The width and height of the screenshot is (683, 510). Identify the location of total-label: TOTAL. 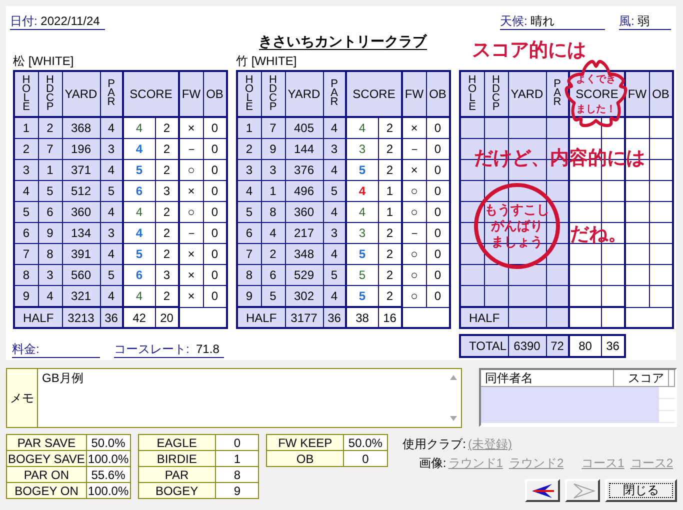
(484, 346).